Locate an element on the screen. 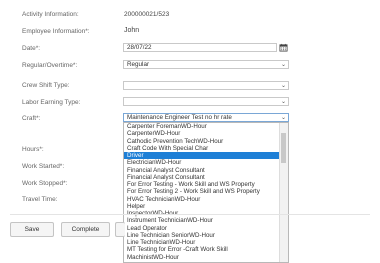 This screenshot has height=263, width=380. scrollbar-thumb is located at coordinates (283, 148).